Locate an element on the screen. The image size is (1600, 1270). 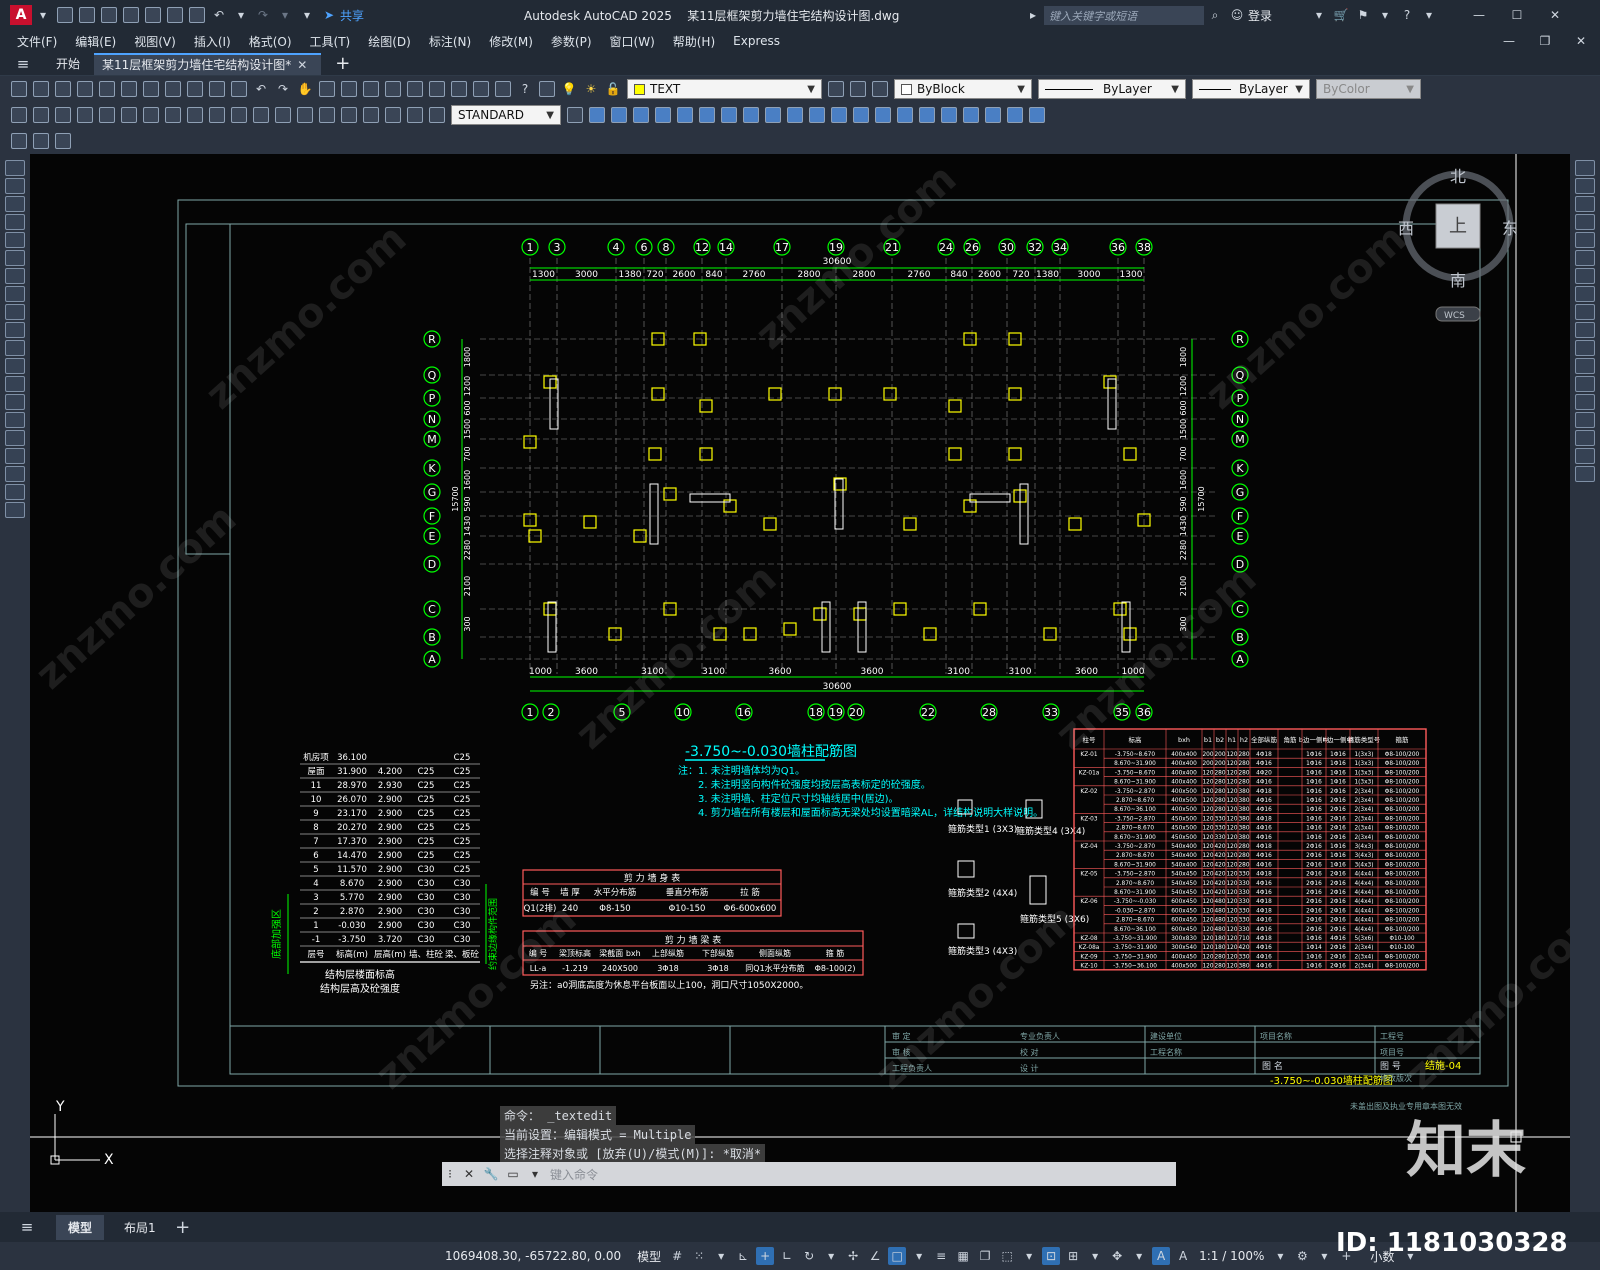
layer-properties-icon is located at coordinates (547, 89).